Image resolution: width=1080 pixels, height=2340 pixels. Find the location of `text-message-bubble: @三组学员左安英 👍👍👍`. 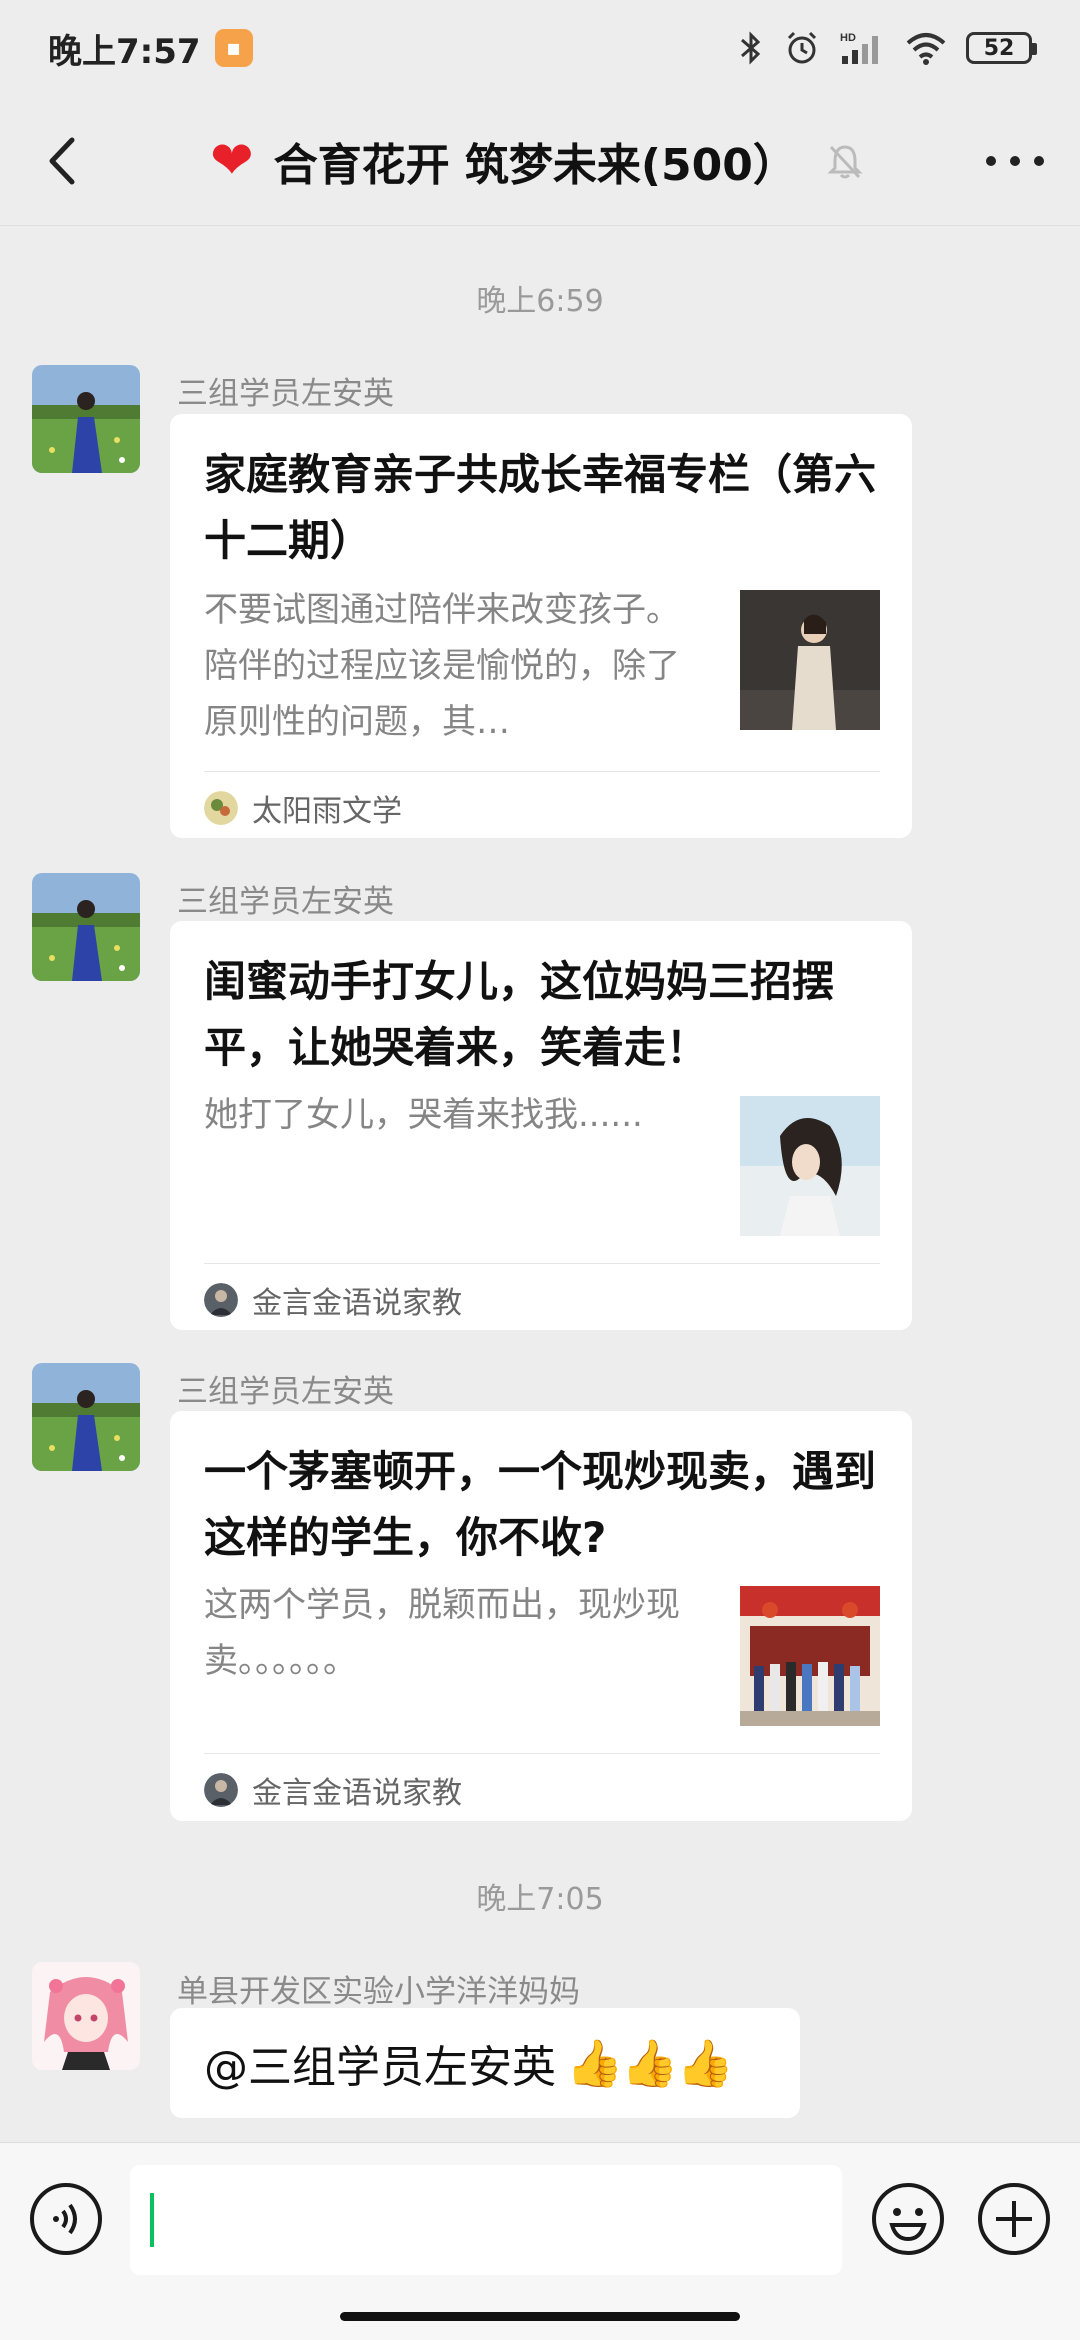

text-message-bubble: @三组学员左安英 👍👍👍 is located at coordinates (485, 2063).